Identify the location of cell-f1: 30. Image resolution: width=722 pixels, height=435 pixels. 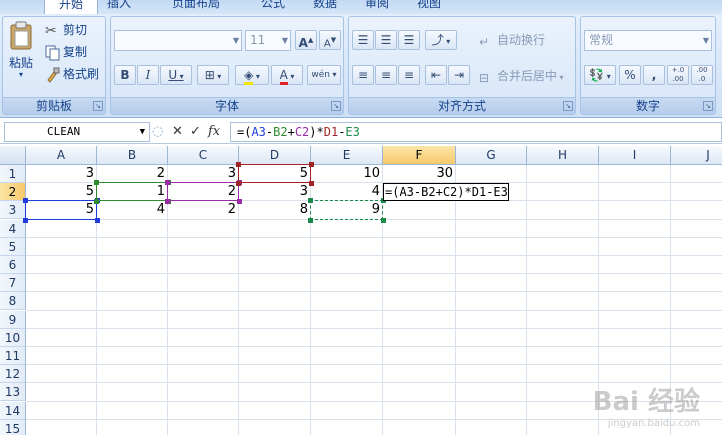
(419, 174).